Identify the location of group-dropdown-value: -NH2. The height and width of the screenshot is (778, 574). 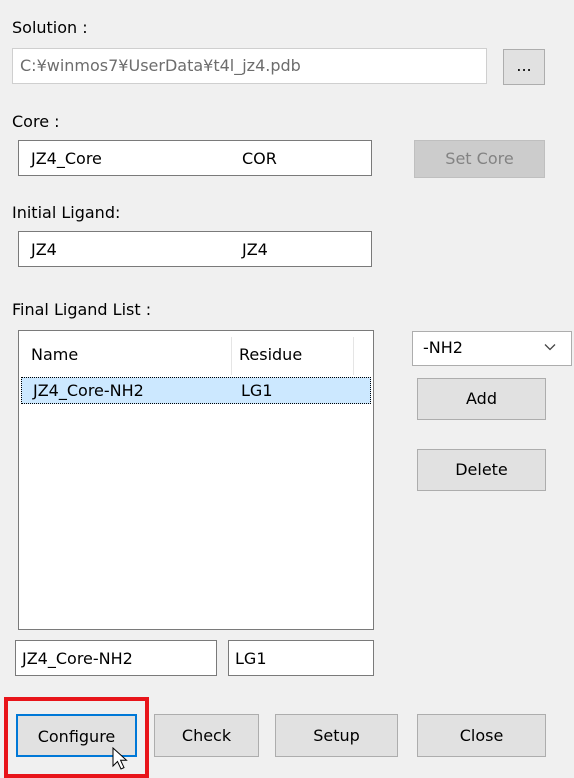
(443, 347).